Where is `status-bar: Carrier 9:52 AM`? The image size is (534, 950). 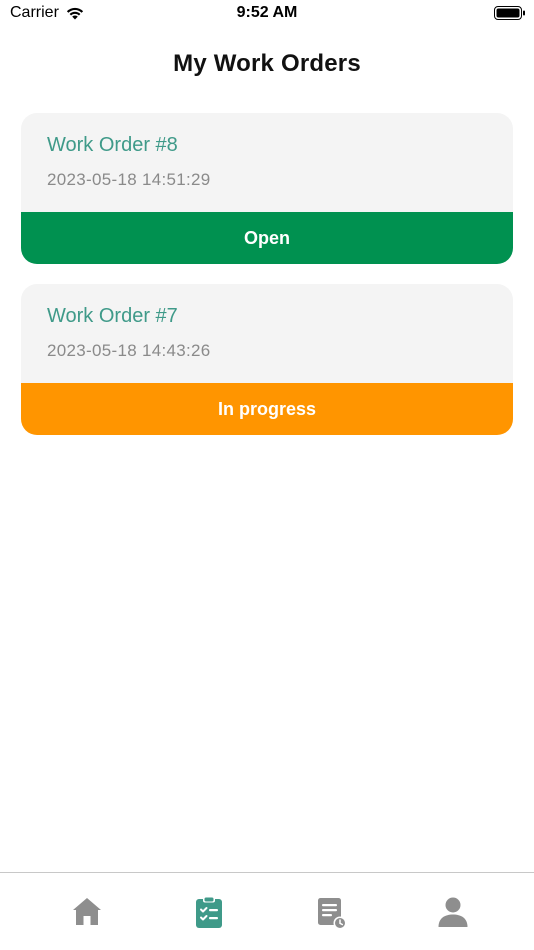 status-bar: Carrier 9:52 AM is located at coordinates (267, 14).